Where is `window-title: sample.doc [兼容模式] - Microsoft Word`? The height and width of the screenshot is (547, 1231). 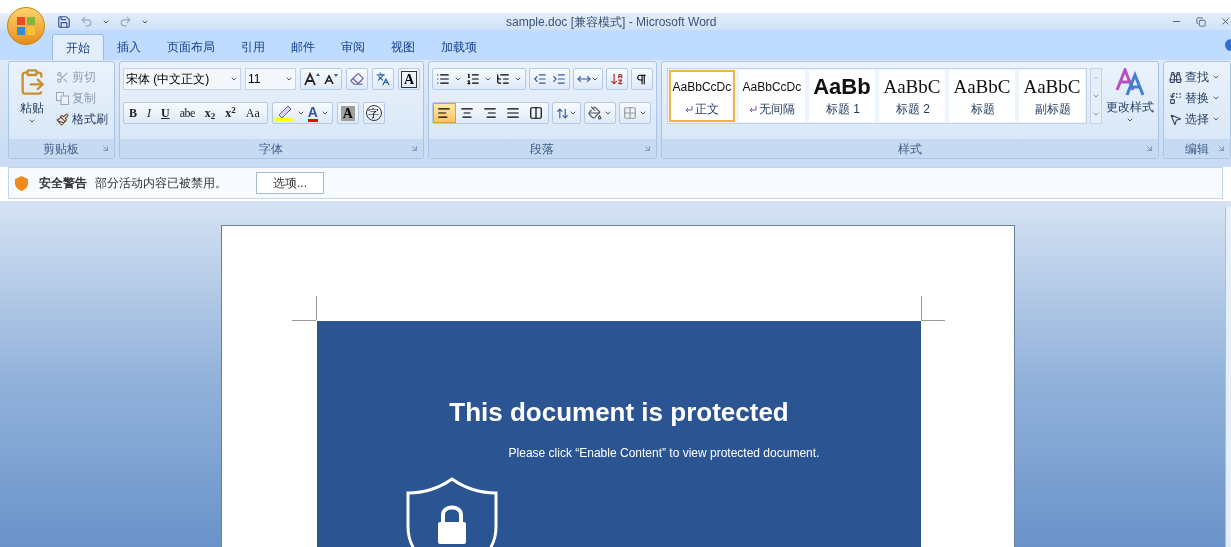
window-title: sample.doc [兼容模式] - Microsoft Word is located at coordinates (611, 22).